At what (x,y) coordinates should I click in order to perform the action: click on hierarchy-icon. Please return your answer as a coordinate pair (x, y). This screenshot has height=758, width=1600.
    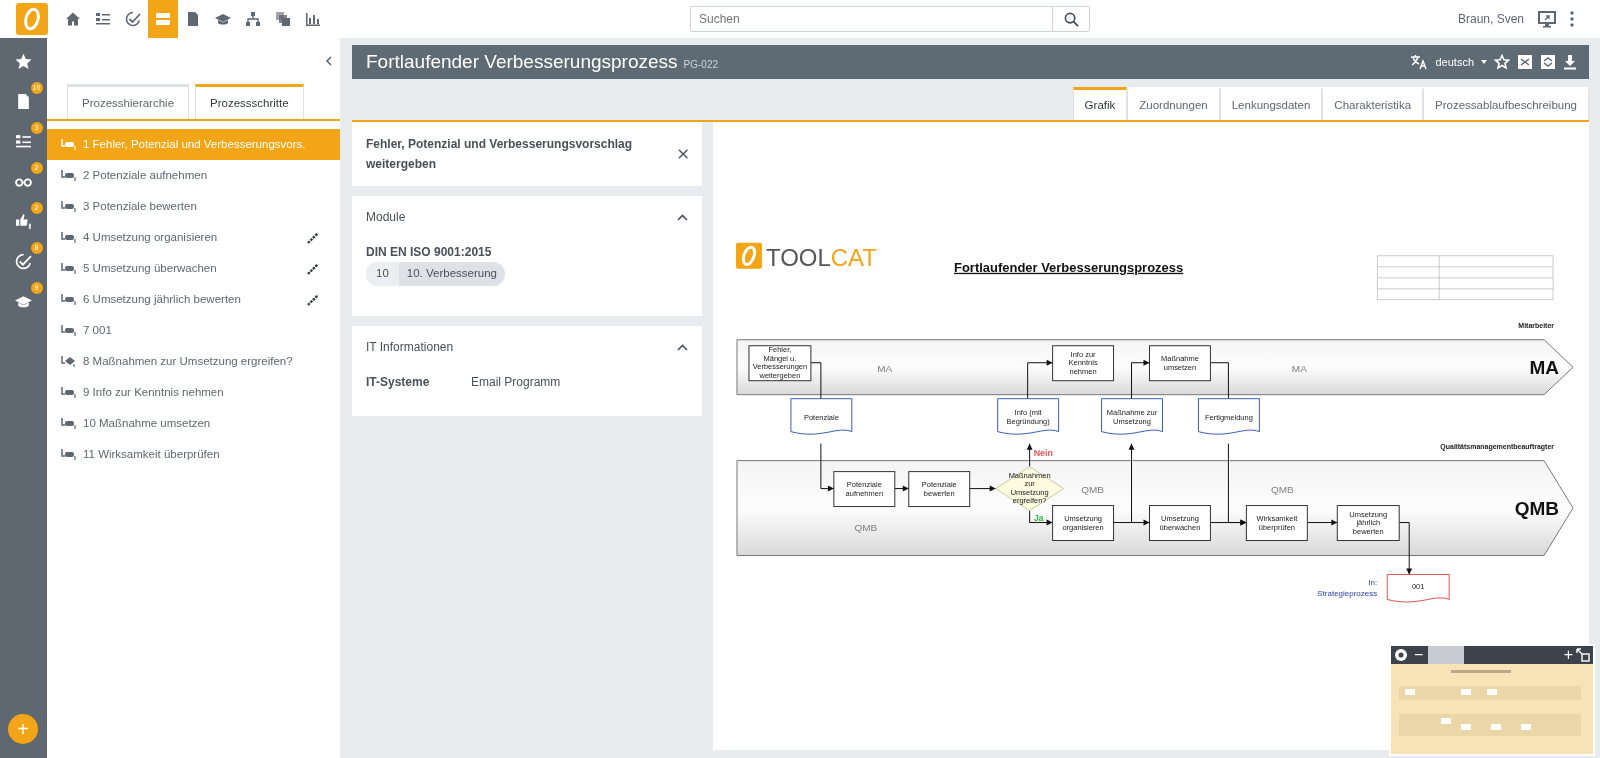
    Looking at the image, I should click on (253, 19).